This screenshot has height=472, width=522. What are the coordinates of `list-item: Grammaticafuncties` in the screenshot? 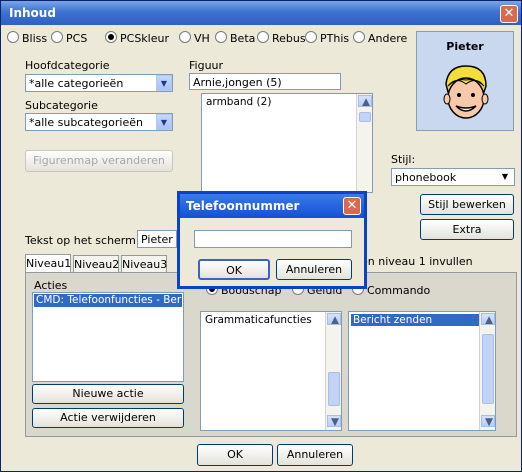 It's located at (264, 320).